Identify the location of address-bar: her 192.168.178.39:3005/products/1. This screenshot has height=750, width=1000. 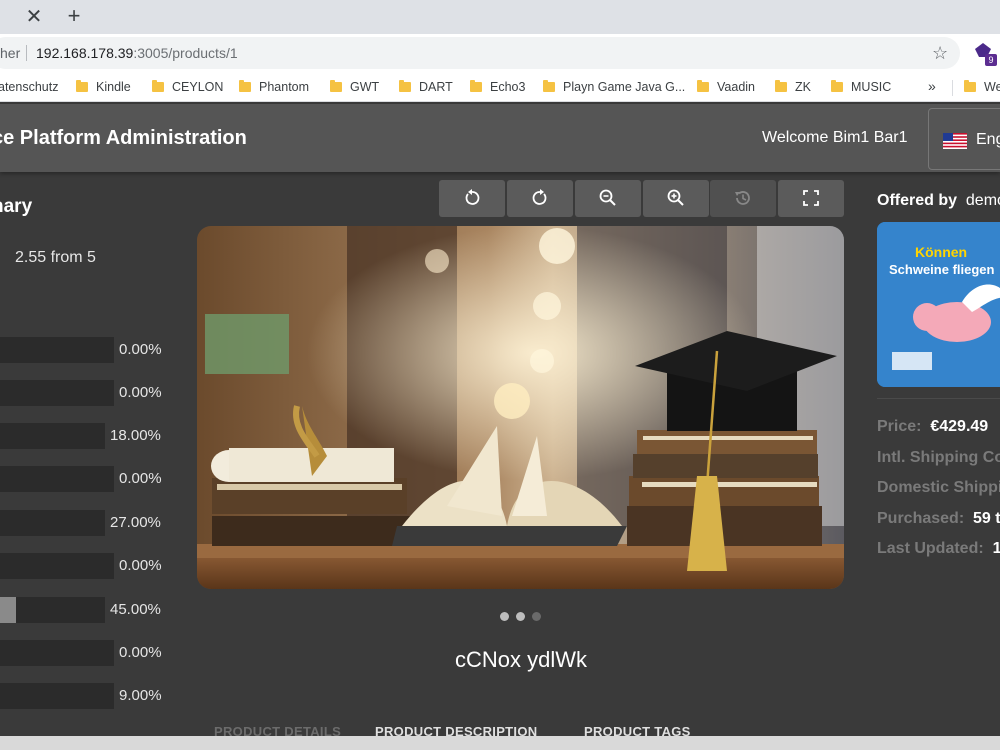
(480, 53).